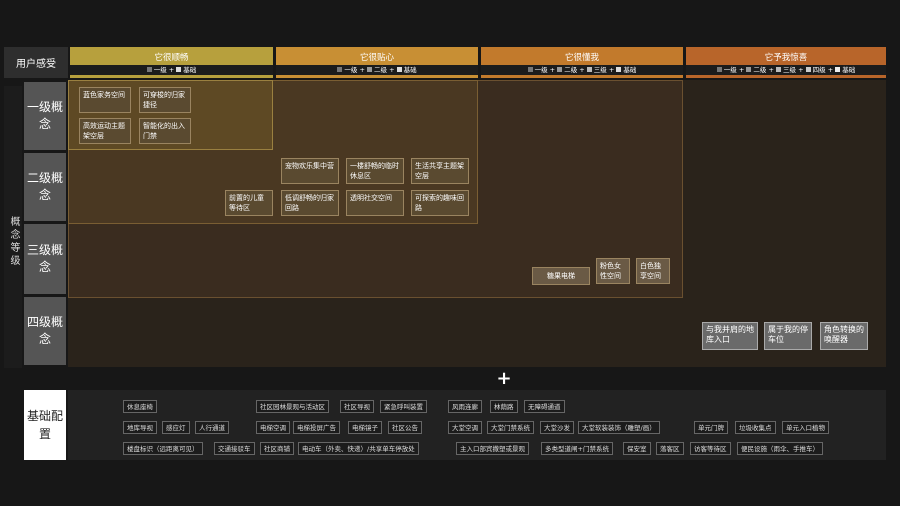 The width and height of the screenshot is (900, 506). I want to click on column-title: 它很贴心, so click(376, 58).